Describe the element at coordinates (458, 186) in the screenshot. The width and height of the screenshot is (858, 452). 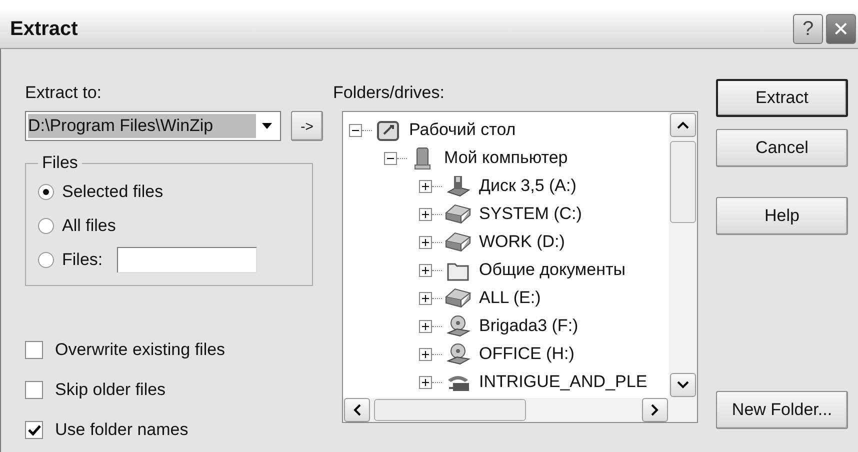
I see `floppy-drive-icon` at that location.